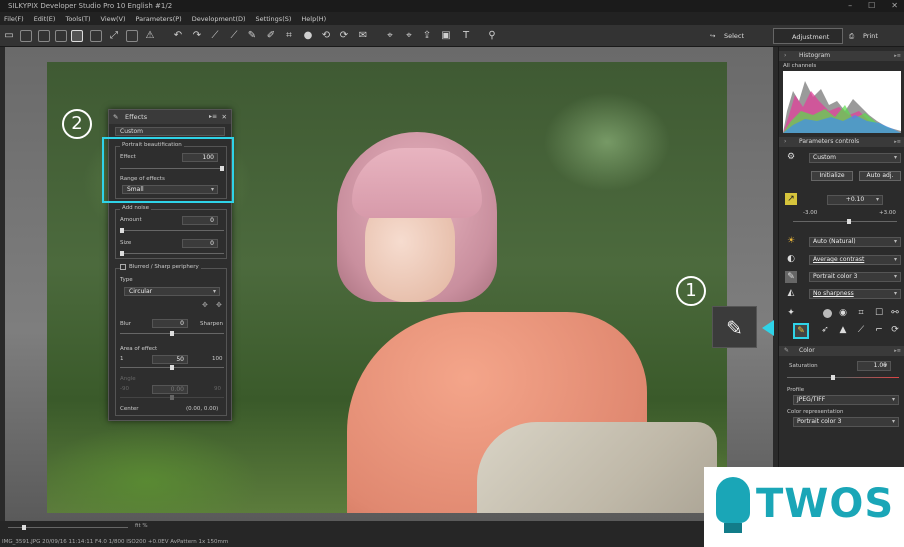 The image size is (904, 547). What do you see at coordinates (123, 267) in the screenshot?
I see `blur-checkbox` at bounding box center [123, 267].